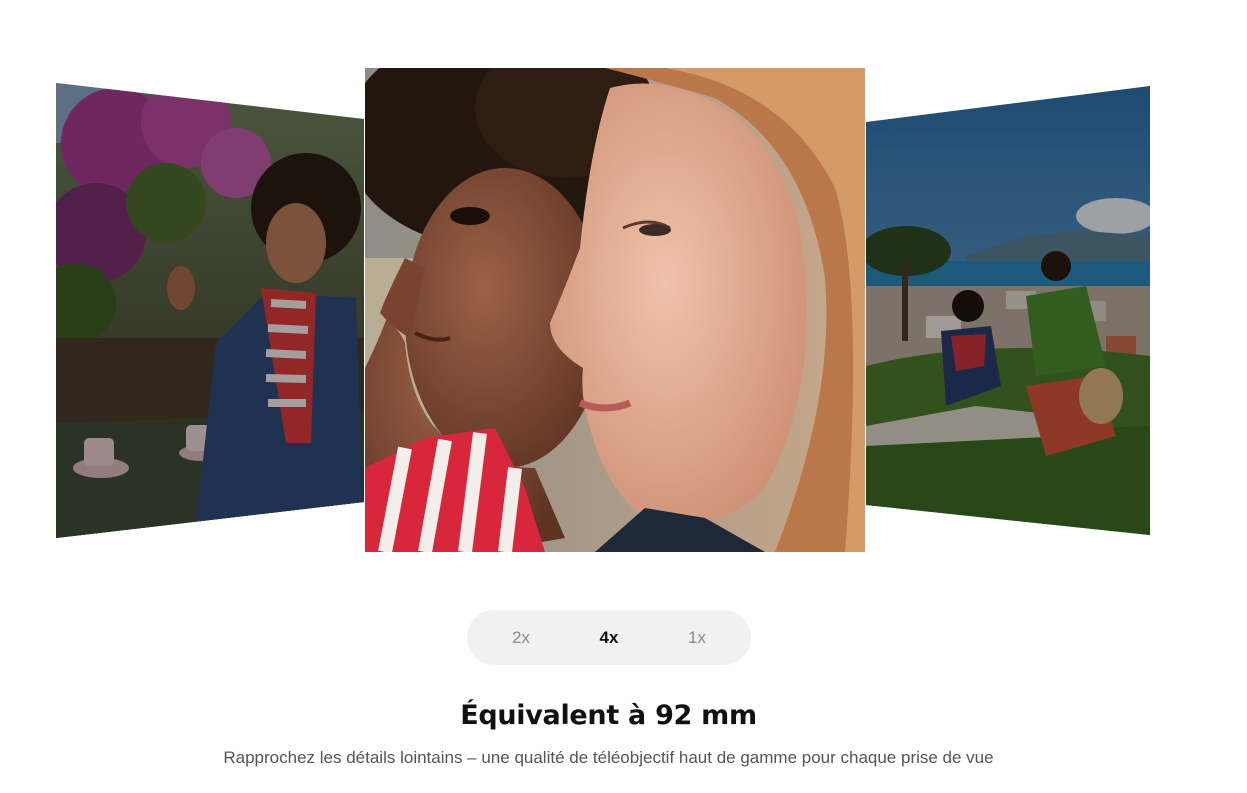 This screenshot has width=1247, height=793. I want to click on zoom-option-4x: 4x, so click(609, 638).